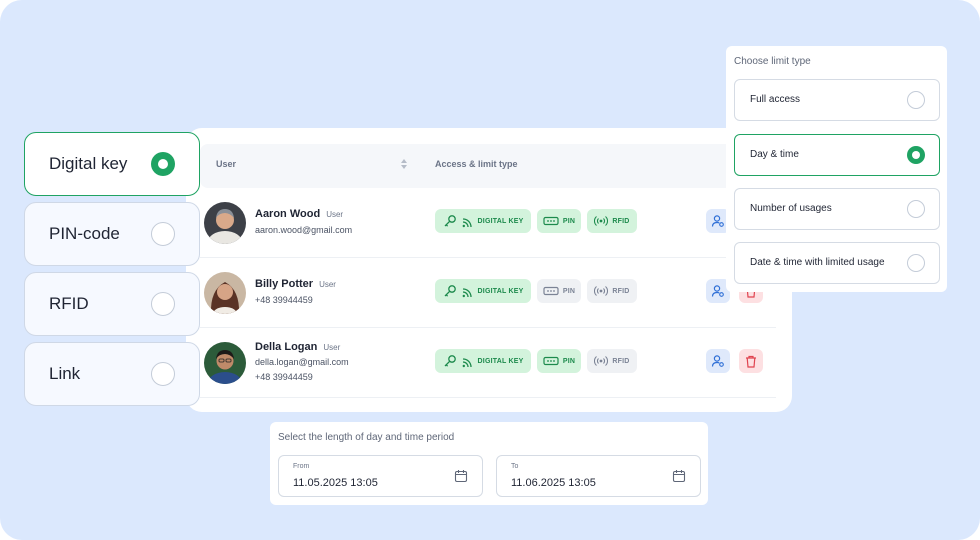  What do you see at coordinates (302, 362) in the screenshot?
I see `user-email: della.logan@gmail.com` at bounding box center [302, 362].